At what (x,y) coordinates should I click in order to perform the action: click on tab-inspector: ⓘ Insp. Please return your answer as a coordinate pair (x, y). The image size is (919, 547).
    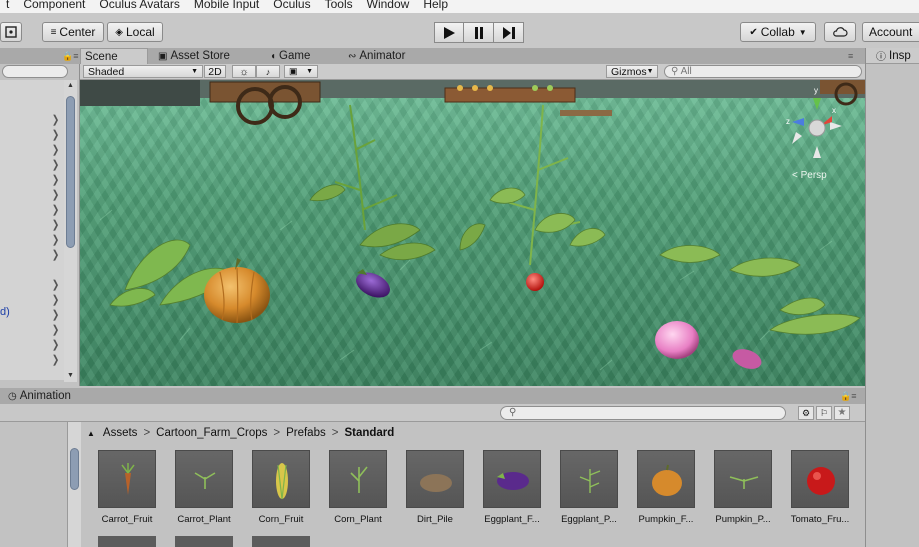
    Looking at the image, I should click on (892, 56).